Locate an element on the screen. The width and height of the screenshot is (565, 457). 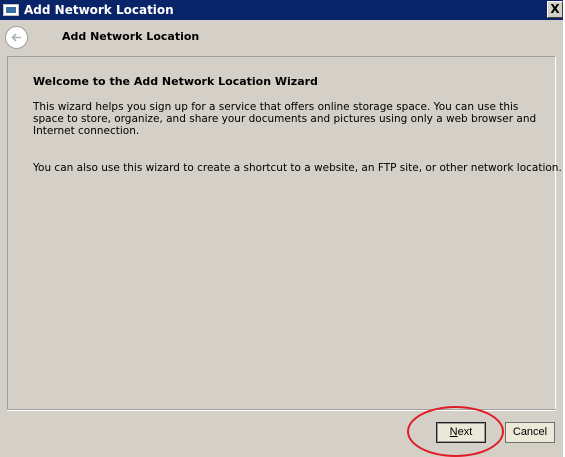
next-button: Next is located at coordinates (461, 432).